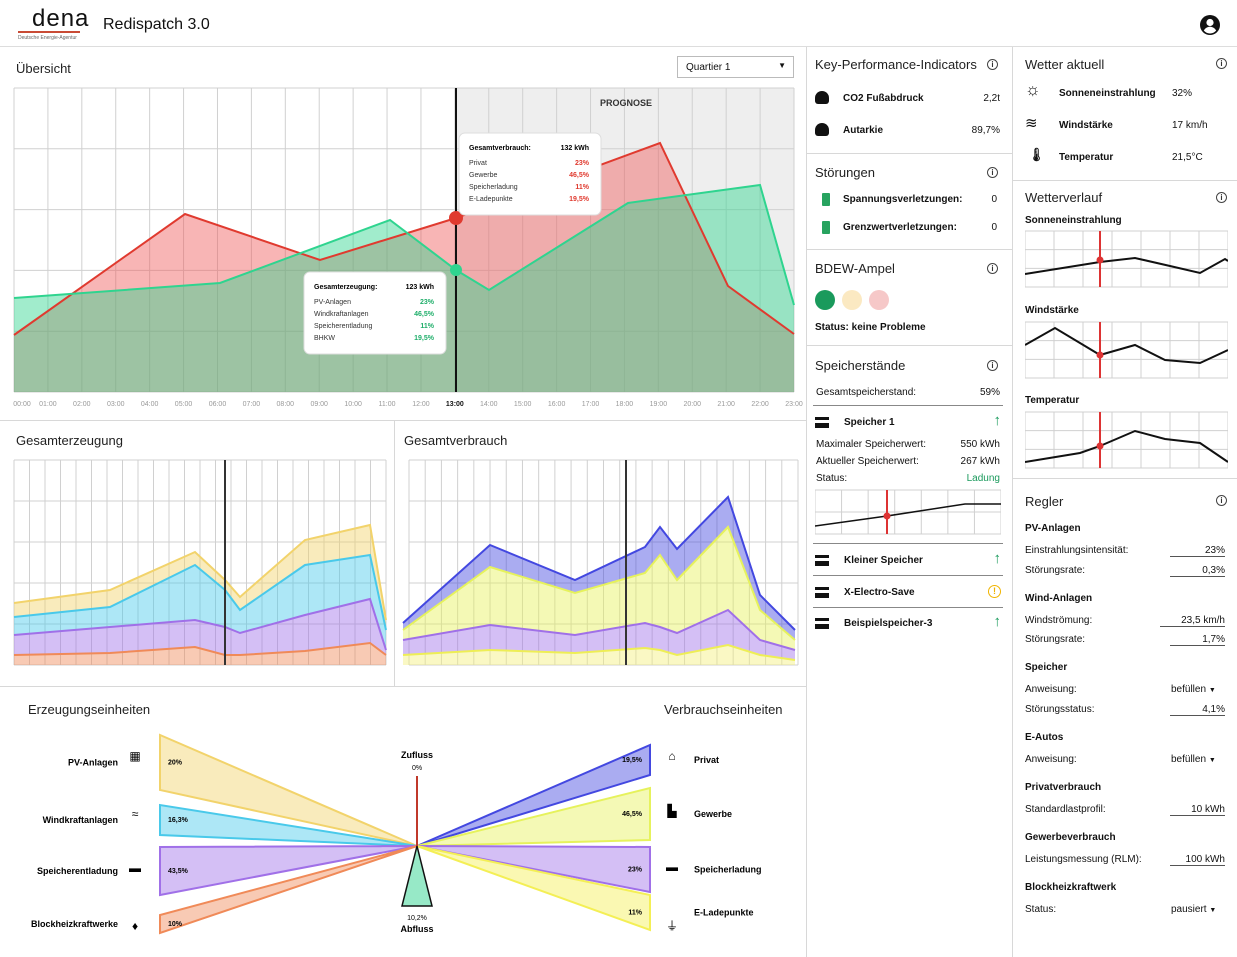  What do you see at coordinates (908, 559) in the screenshot?
I see `storage-item-2: Kleiner Speicher ↑` at bounding box center [908, 559].